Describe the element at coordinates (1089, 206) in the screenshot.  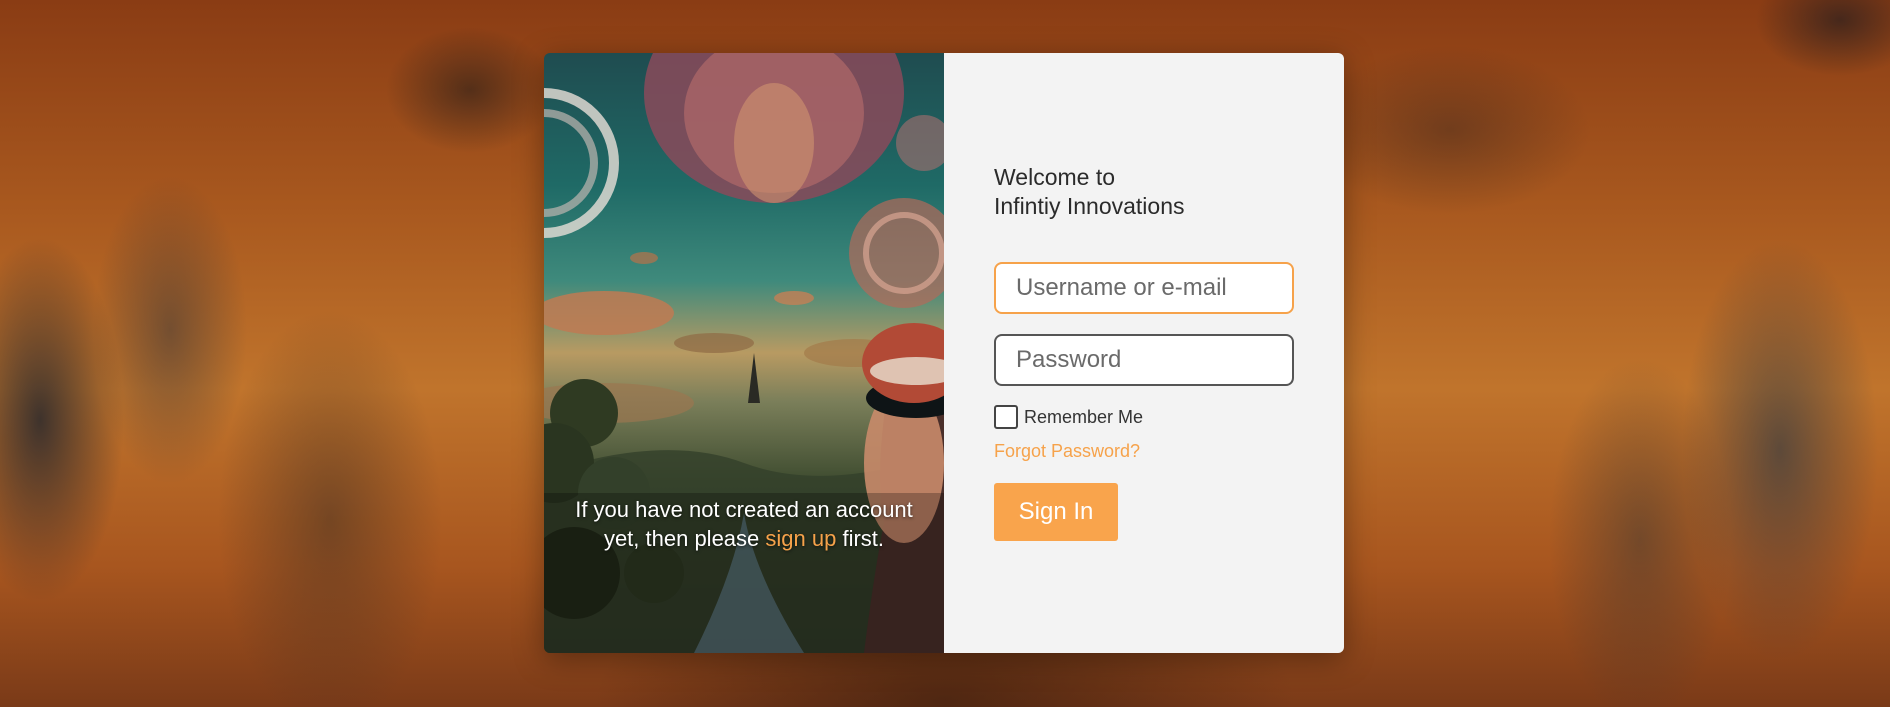
I see `welcome-line-2: Infintiy Innovations` at that location.